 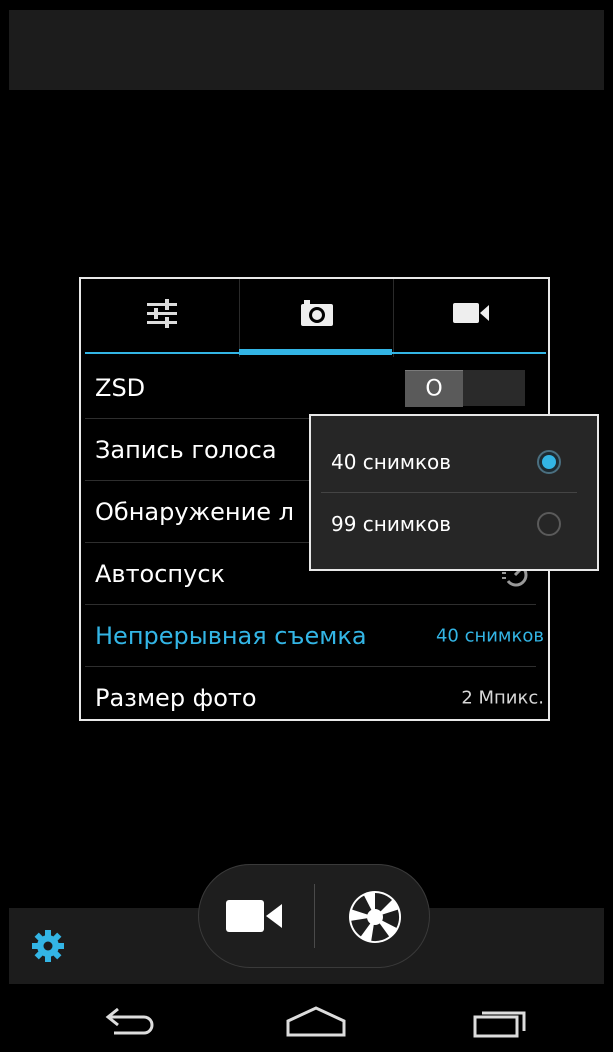 What do you see at coordinates (489, 635) in the screenshot?
I see `setting-value: 40 снимков` at bounding box center [489, 635].